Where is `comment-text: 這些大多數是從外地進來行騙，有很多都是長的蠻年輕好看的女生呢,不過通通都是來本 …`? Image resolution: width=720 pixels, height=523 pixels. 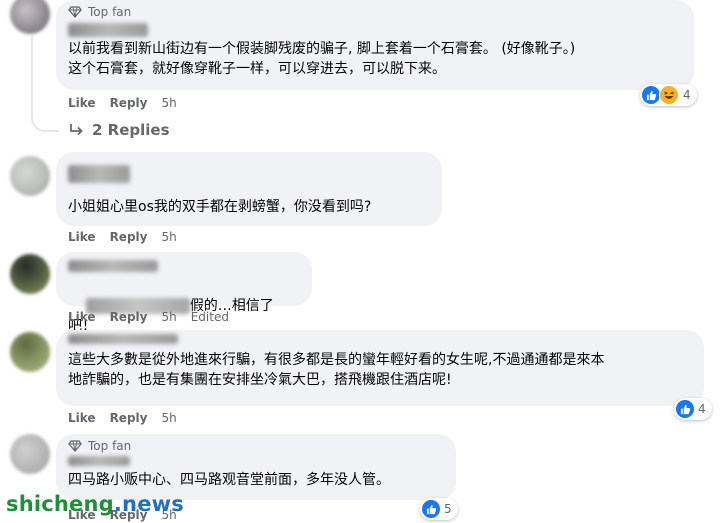 comment-text: 這些大多數是從外地進來行騙，有很多都是長的蠻年輕好看的女生呢,不過通通都是來本 … is located at coordinates (336, 370).